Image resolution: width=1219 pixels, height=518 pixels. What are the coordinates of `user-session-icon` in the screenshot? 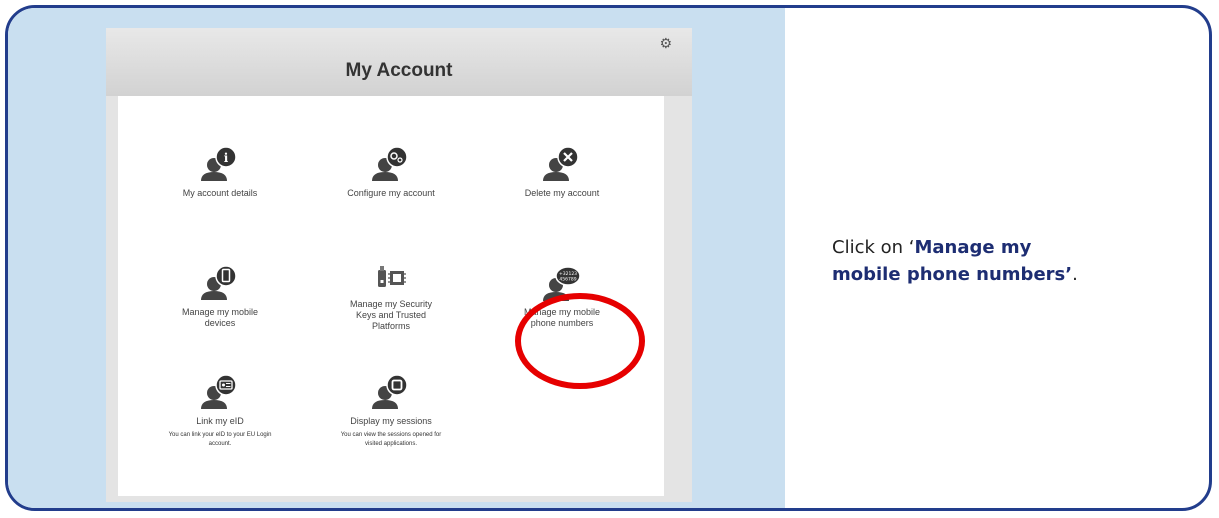 It's located at (390, 391).